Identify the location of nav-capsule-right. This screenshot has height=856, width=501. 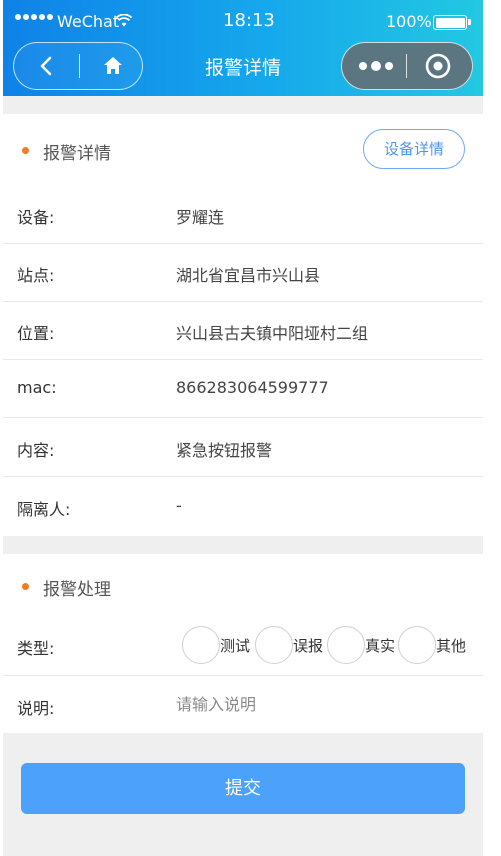
(407, 66).